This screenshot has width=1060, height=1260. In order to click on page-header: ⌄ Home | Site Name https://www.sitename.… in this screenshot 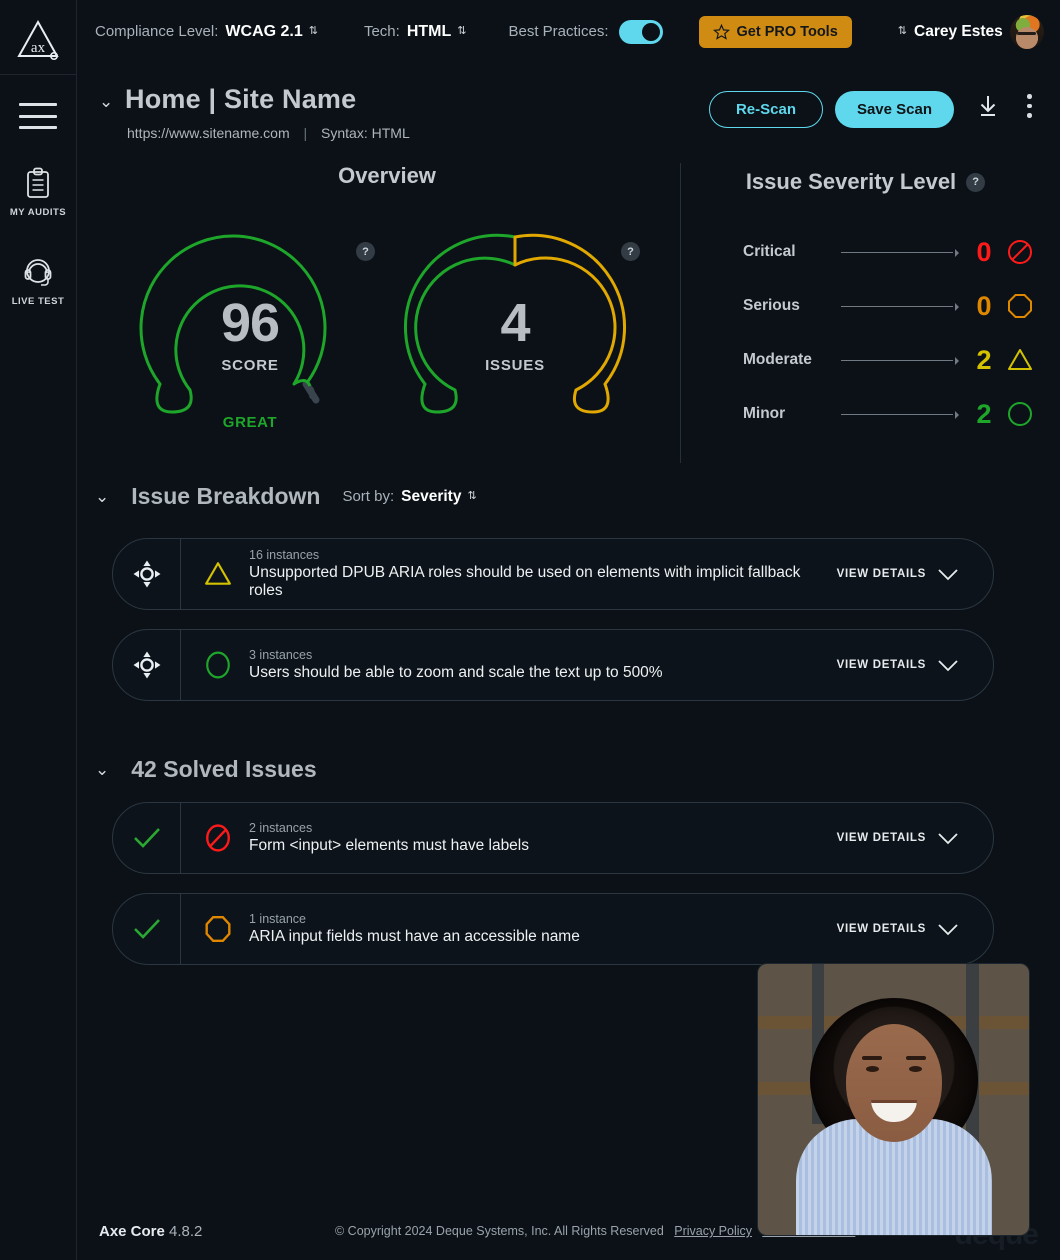, I will do `click(568, 111)`.